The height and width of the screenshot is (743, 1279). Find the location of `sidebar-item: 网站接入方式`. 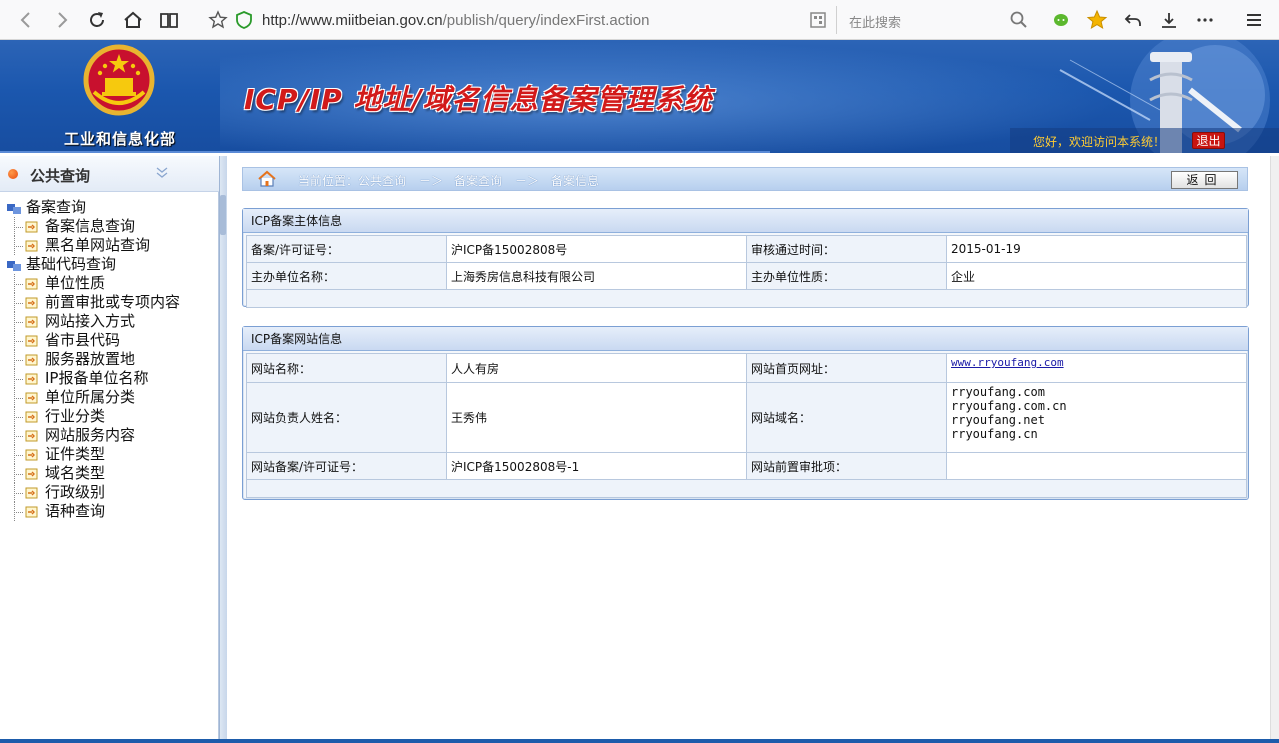

sidebar-item: 网站接入方式 is located at coordinates (109, 321).